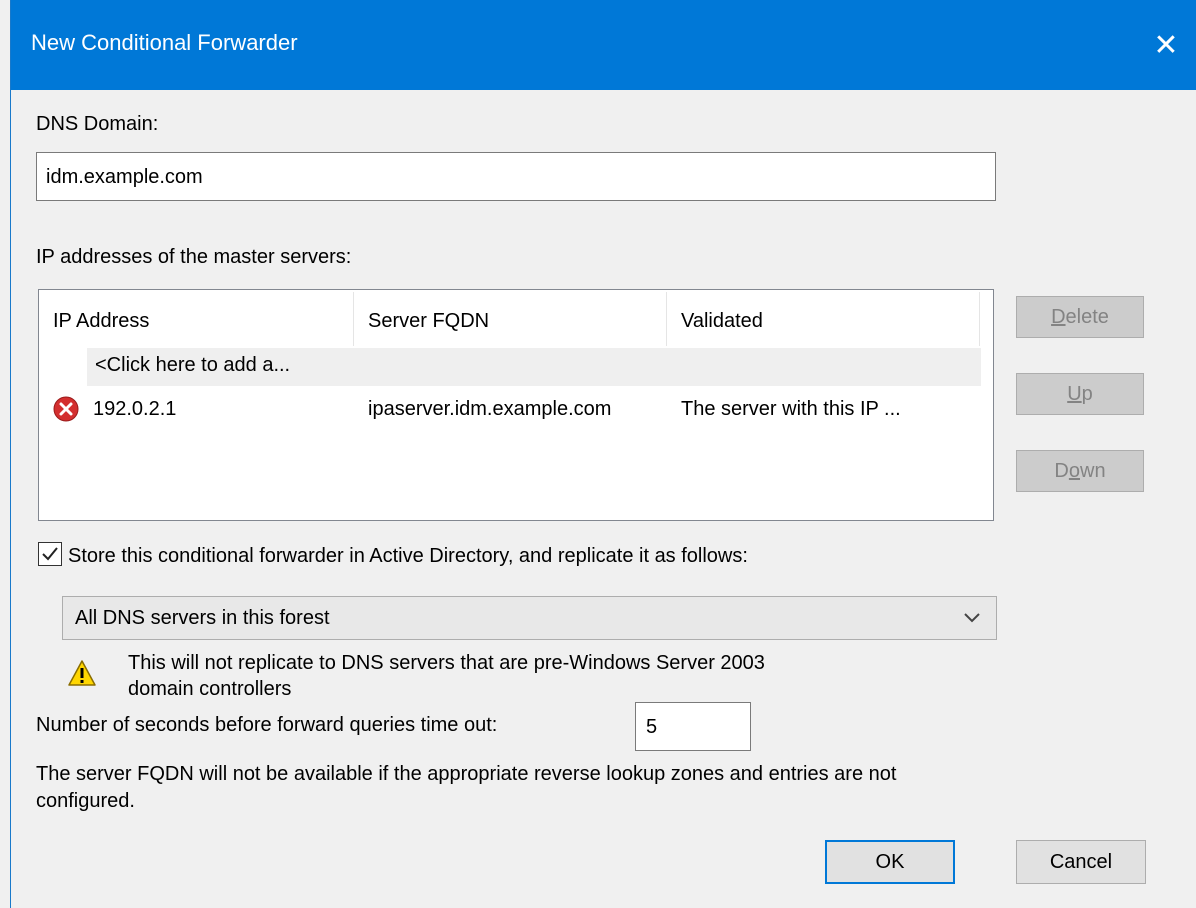  I want to click on fqdn-note-line2: configured., so click(85, 801).